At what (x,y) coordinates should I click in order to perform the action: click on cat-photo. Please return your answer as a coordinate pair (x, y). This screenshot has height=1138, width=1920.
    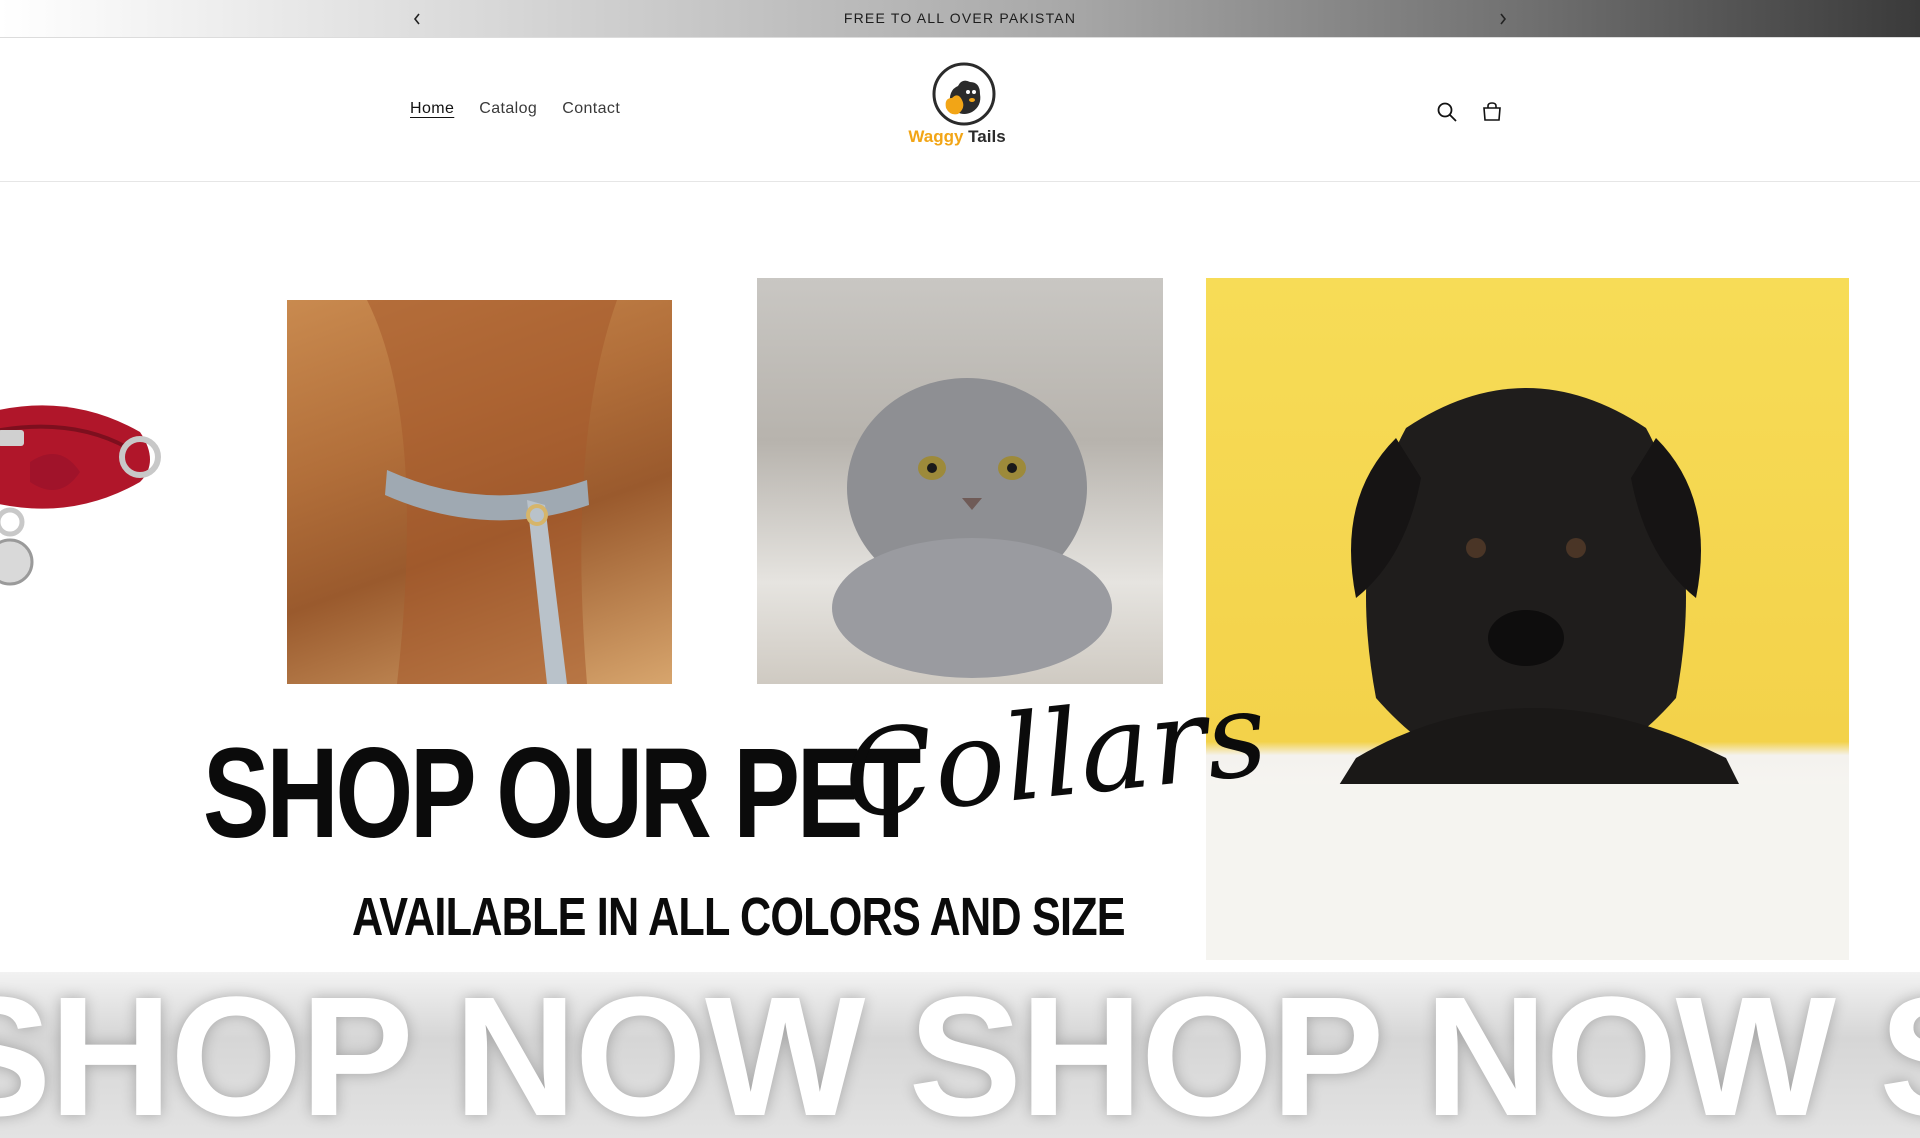
    Looking at the image, I should click on (960, 481).